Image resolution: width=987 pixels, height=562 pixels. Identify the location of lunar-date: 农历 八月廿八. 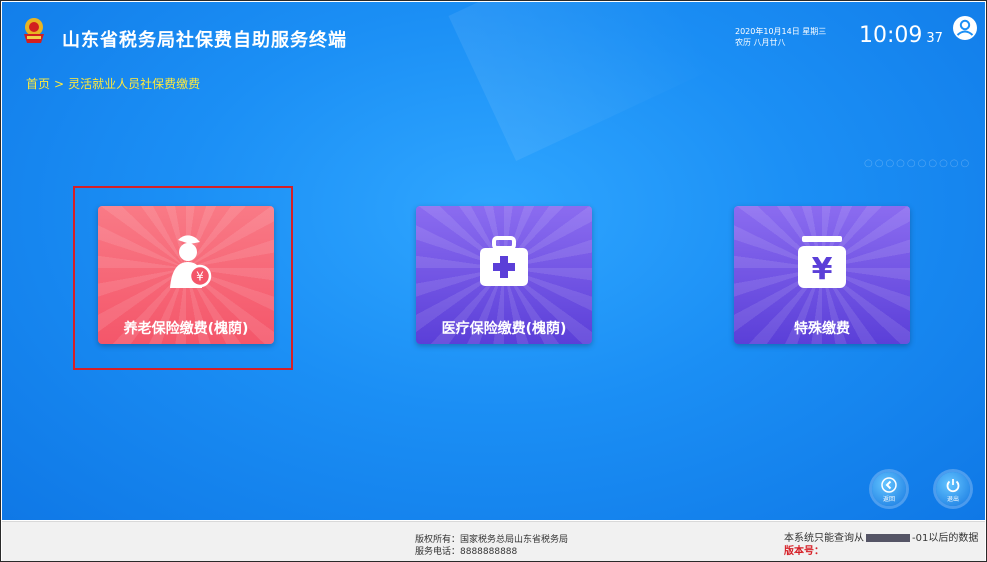
(760, 42).